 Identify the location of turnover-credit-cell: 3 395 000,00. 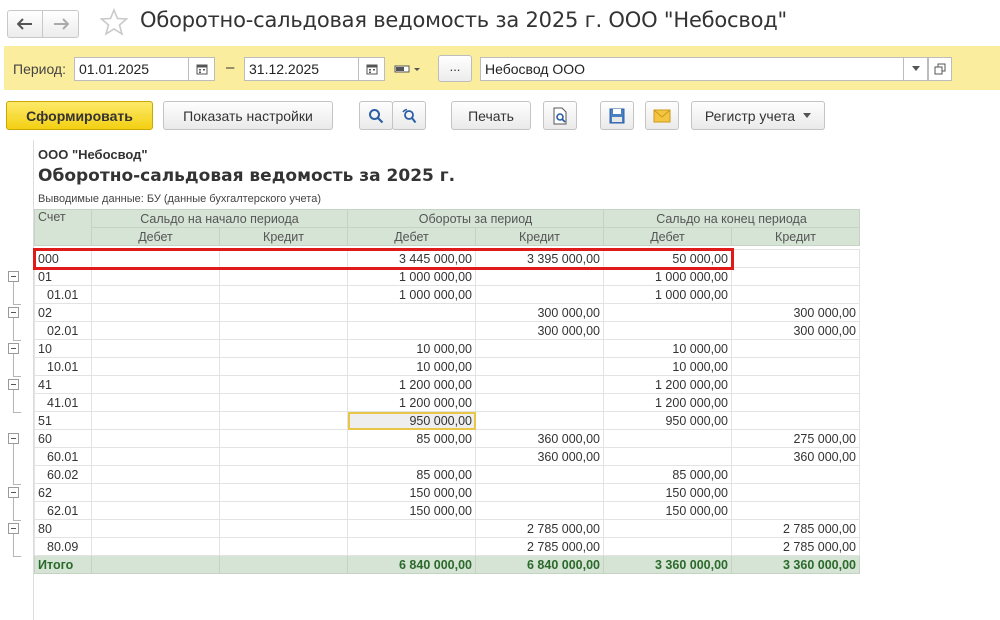
(539, 258).